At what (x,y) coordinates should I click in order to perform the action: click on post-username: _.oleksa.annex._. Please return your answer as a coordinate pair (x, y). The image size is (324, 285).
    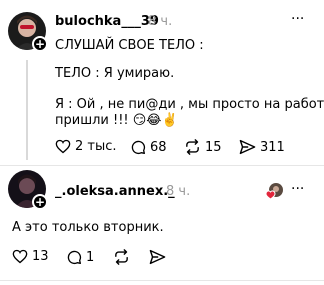
    Looking at the image, I should click on (115, 191).